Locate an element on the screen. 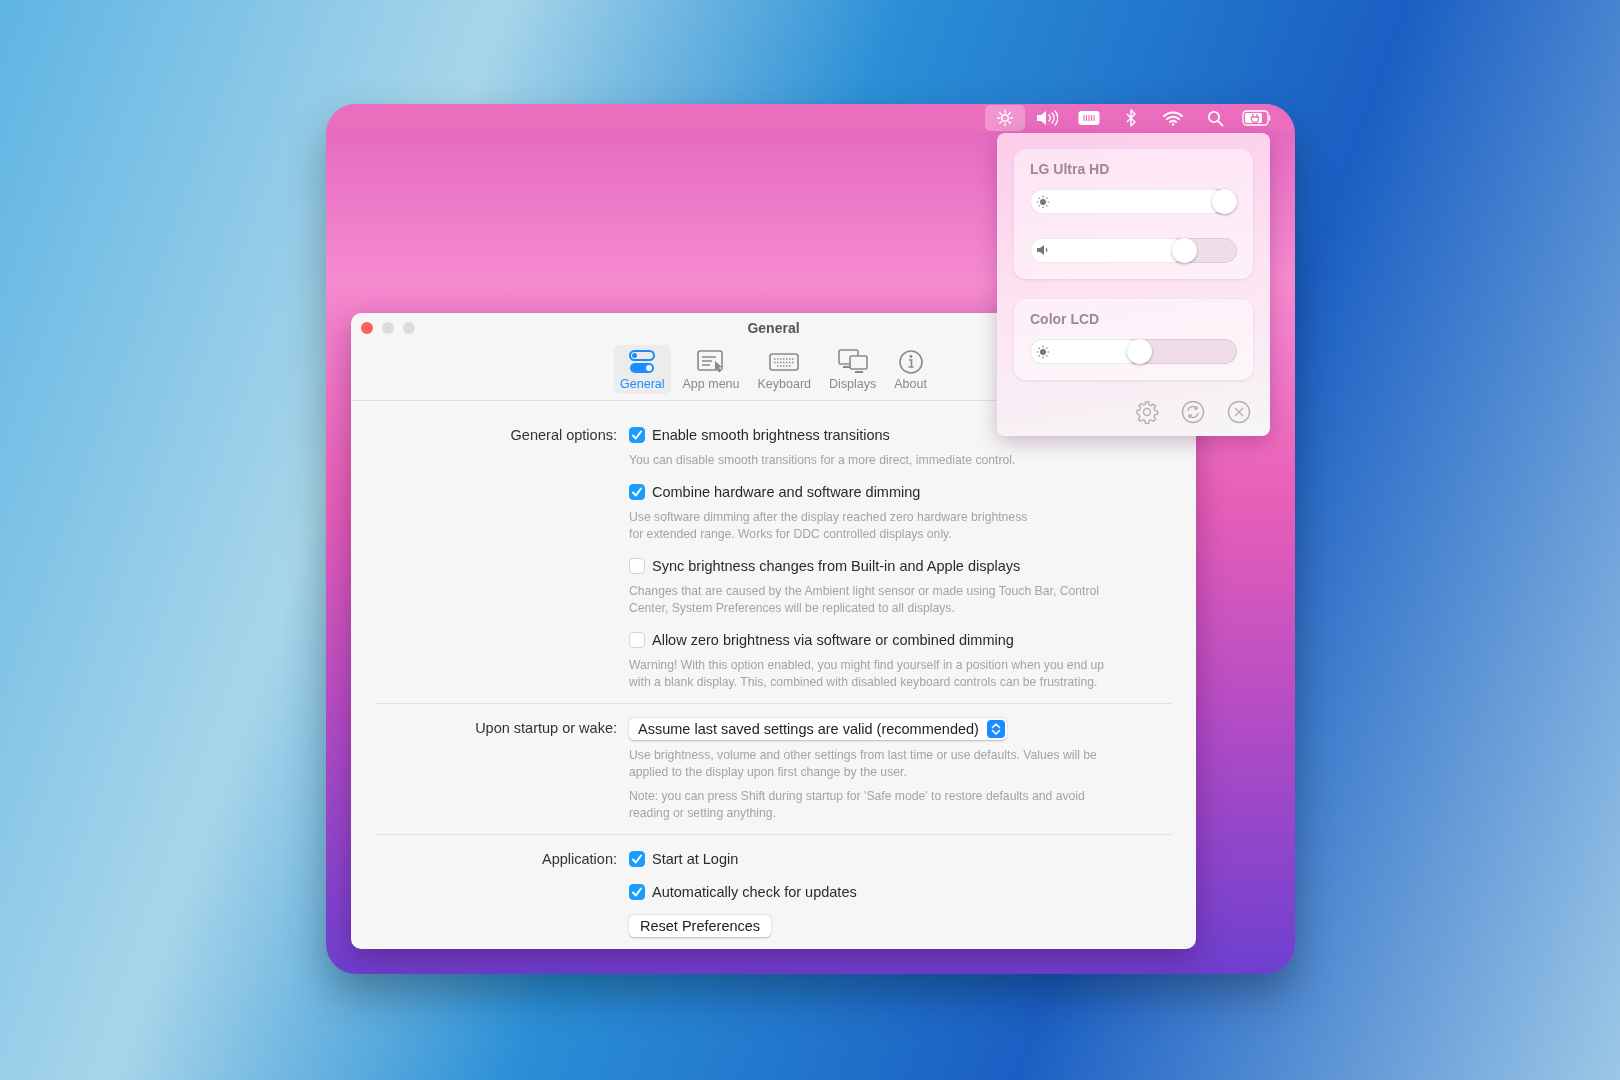 The height and width of the screenshot is (1080, 1620). checkbox-label: Enable smooth brightness transitions is located at coordinates (771, 435).